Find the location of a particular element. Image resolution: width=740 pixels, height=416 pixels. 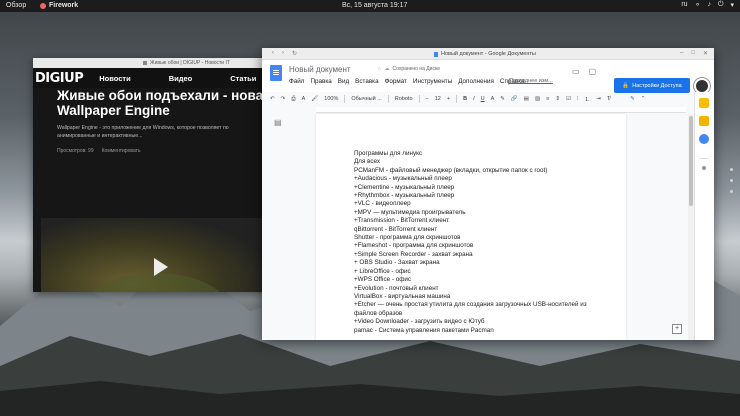

explore-button: + is located at coordinates (677, 329).